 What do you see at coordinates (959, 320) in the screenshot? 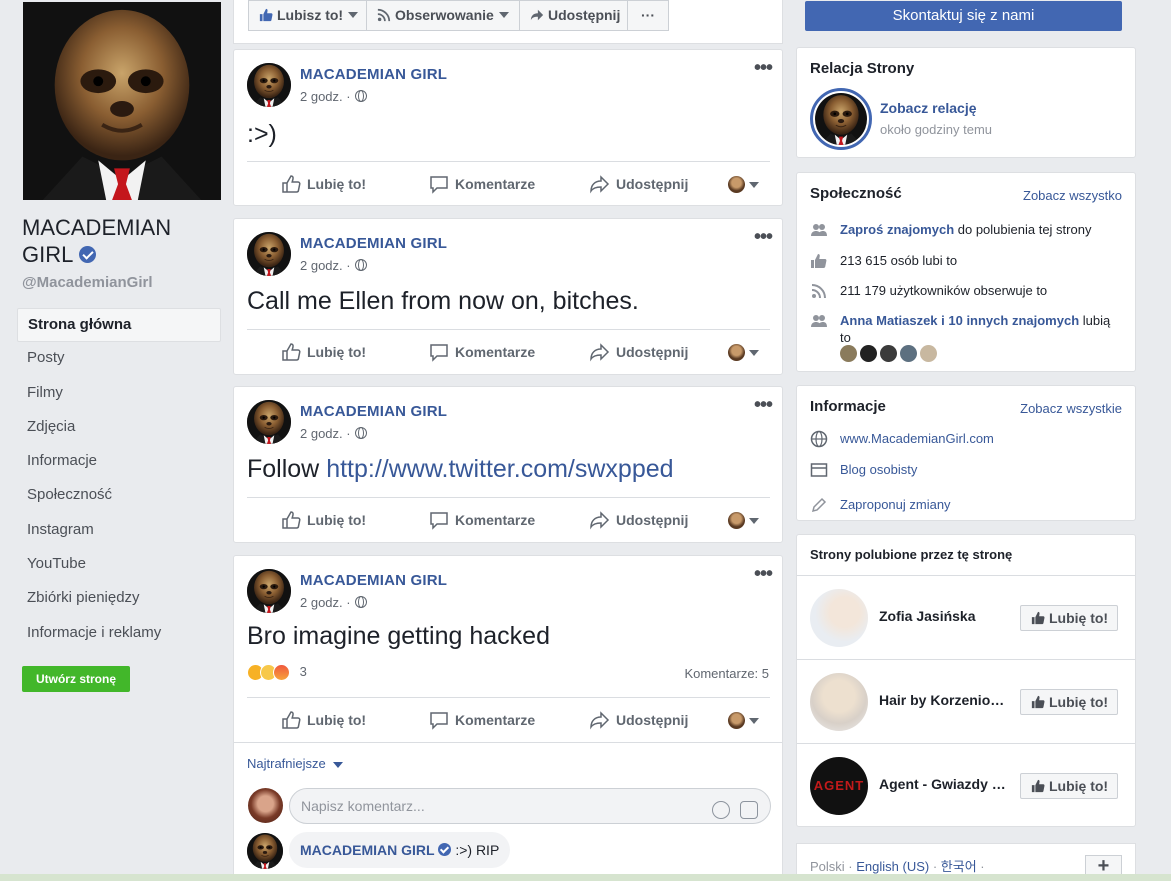
I see `friends-like-link: Anna Matiaszek i 10 innych znajomych` at bounding box center [959, 320].